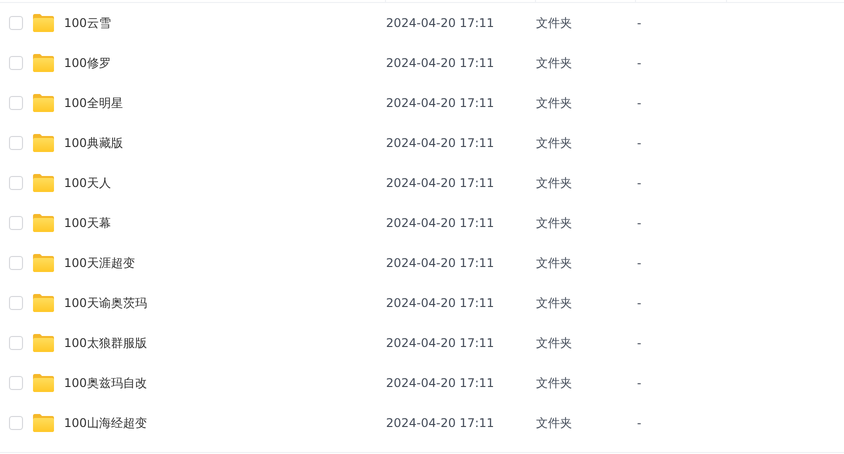  Describe the element at coordinates (93, 103) in the screenshot. I see `file-name: 100全明星` at that location.